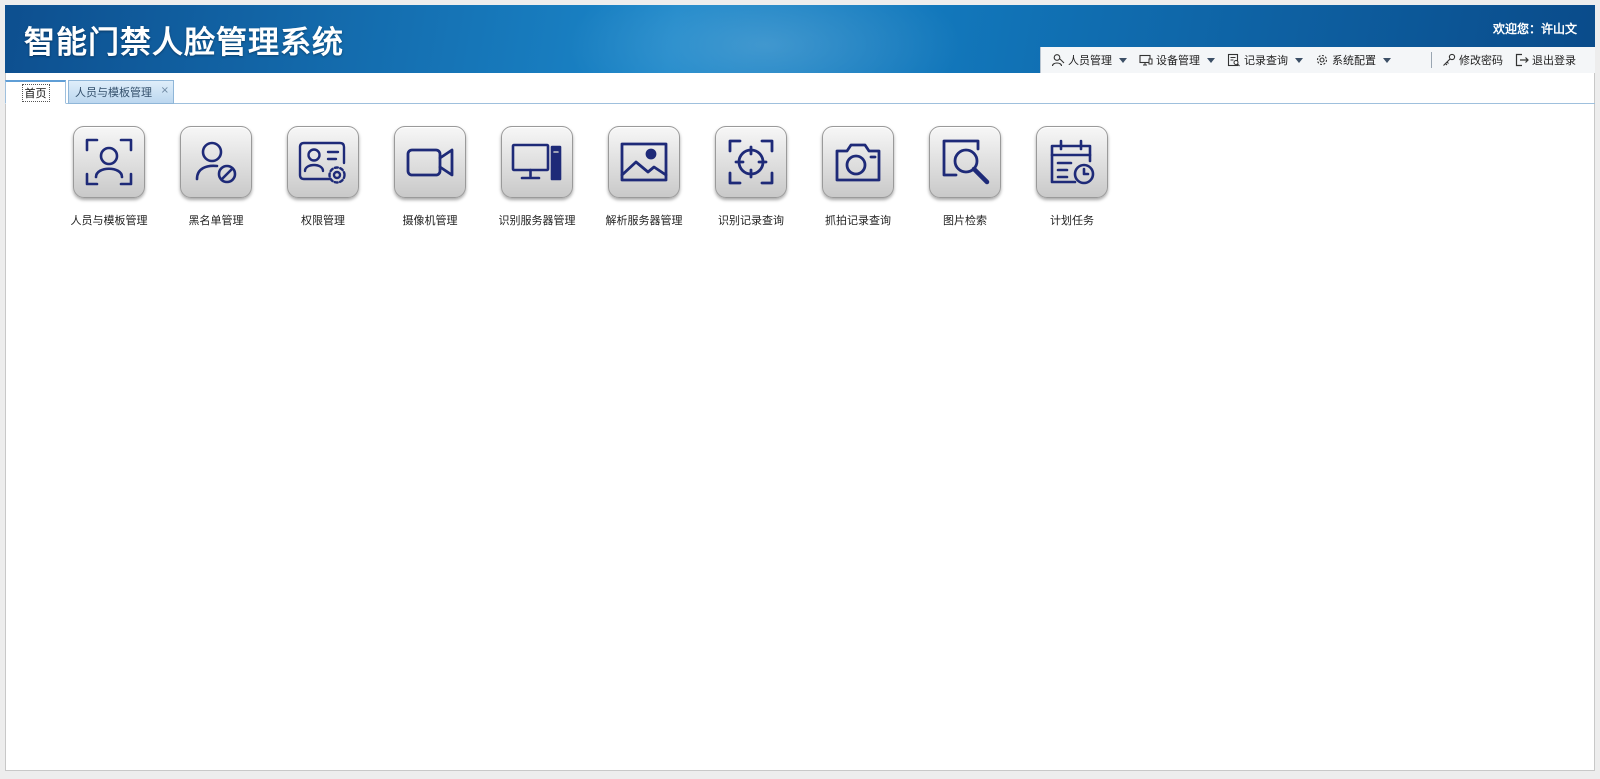  Describe the element at coordinates (216, 220) in the screenshot. I see `app-label: 黑名单管理` at that location.